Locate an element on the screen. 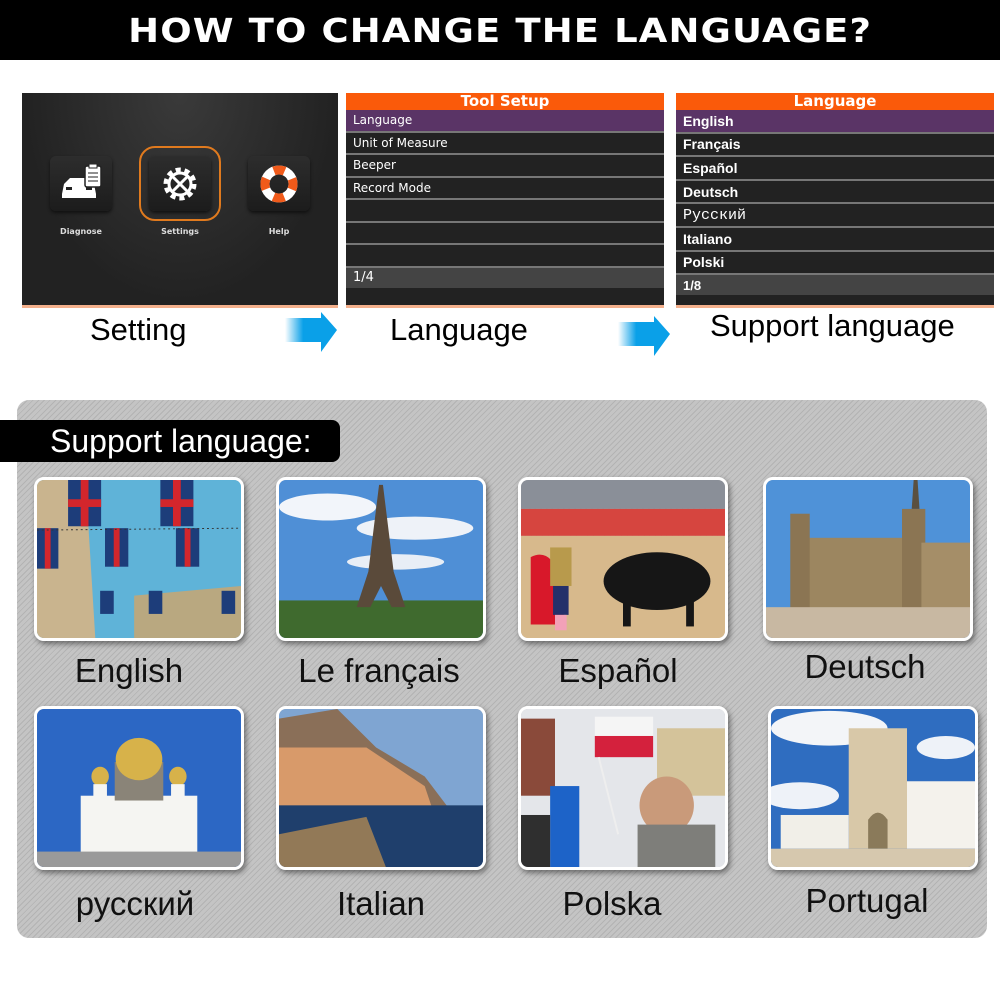 This screenshot has height=1000, width=1000. page-indicator: 1/8 is located at coordinates (835, 285).